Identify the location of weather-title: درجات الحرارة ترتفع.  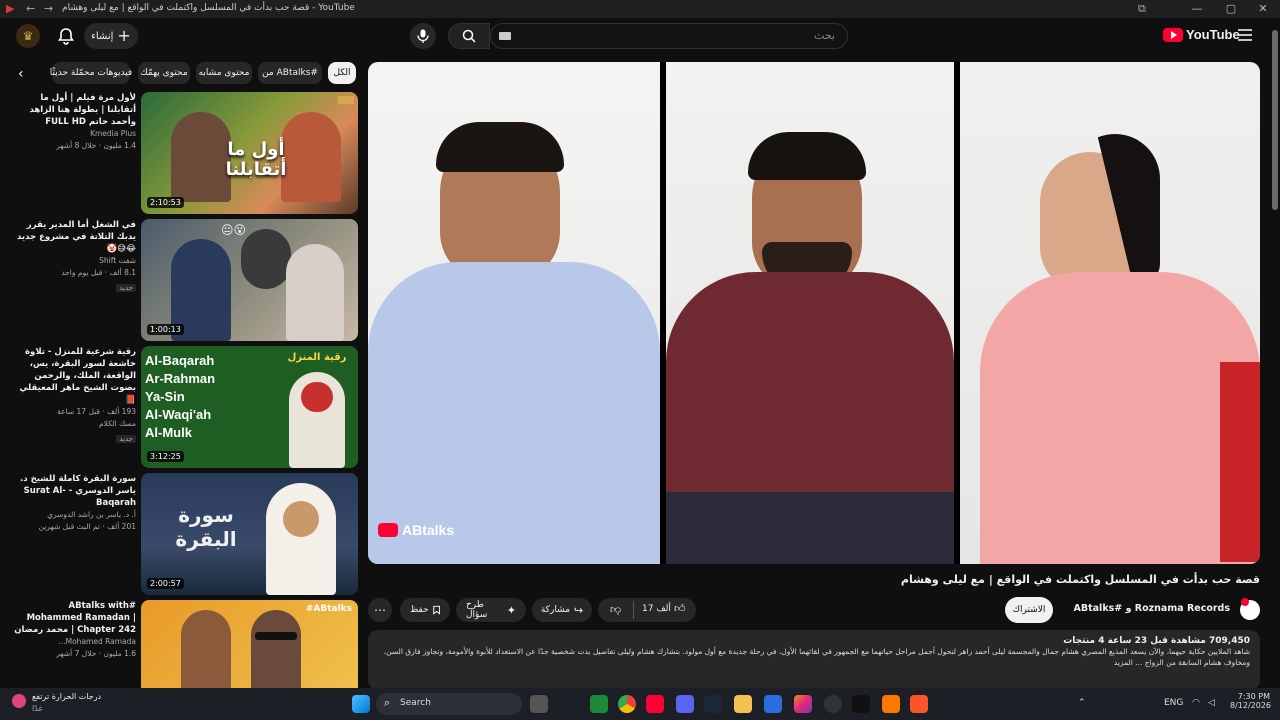
(66, 696).